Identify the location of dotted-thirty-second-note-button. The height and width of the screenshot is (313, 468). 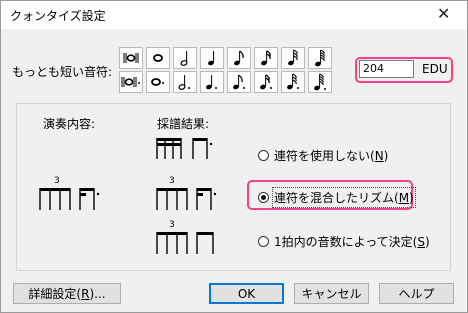
(293, 82).